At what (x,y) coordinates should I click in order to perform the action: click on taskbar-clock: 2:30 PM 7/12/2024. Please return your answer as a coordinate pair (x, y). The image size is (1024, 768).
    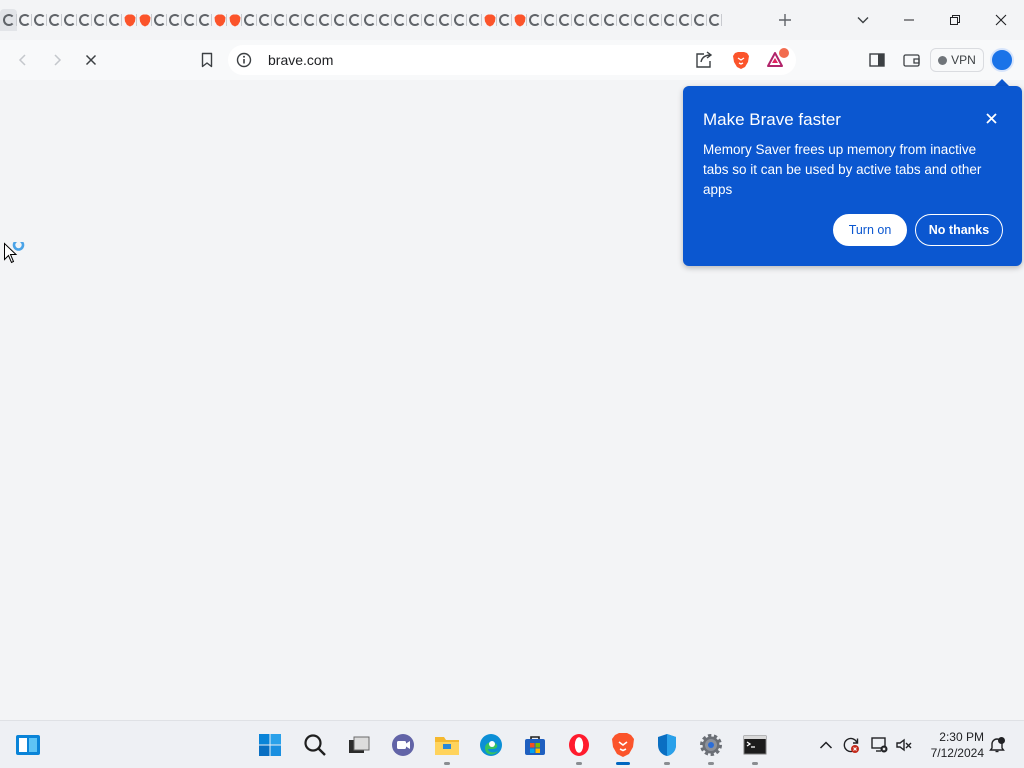
    Looking at the image, I should click on (953, 745).